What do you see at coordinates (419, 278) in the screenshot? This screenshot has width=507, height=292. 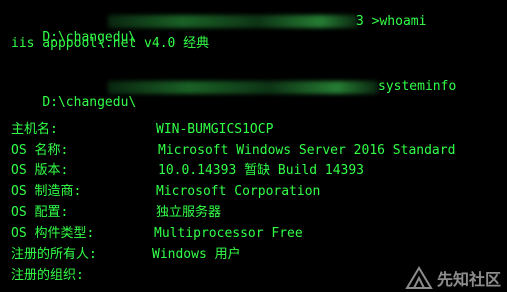 I see `xianzhi-logo-icon` at bounding box center [419, 278].